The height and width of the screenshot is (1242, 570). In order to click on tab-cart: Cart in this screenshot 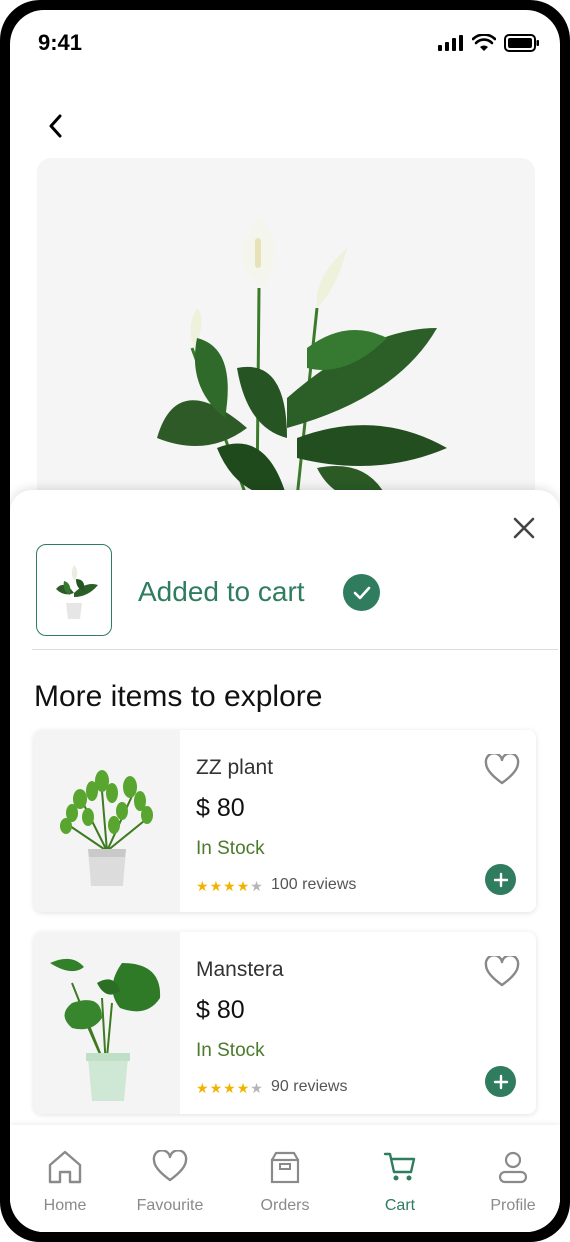, I will do `click(400, 1181)`.